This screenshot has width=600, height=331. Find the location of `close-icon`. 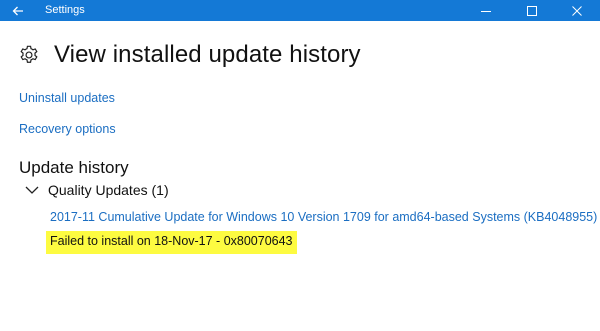

close-icon is located at coordinates (577, 10).